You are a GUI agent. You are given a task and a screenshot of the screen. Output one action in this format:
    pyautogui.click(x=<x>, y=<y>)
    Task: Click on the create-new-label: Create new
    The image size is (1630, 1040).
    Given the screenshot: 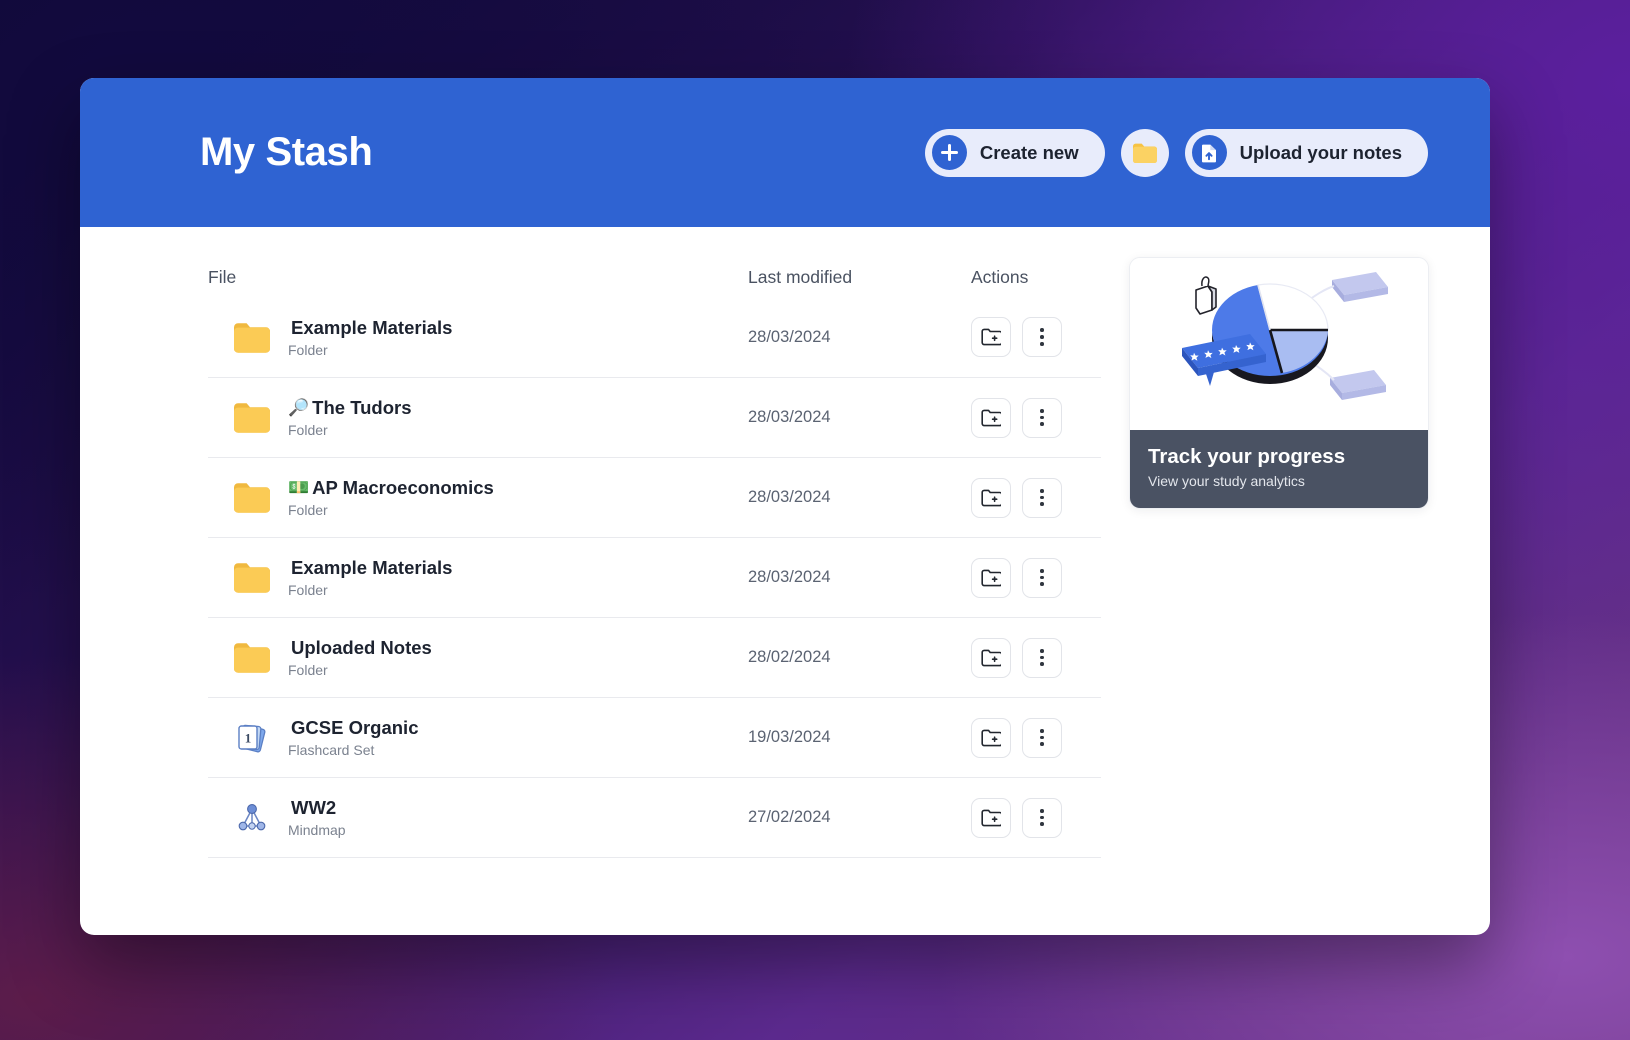 What is the action you would take?
    pyautogui.click(x=1029, y=152)
    